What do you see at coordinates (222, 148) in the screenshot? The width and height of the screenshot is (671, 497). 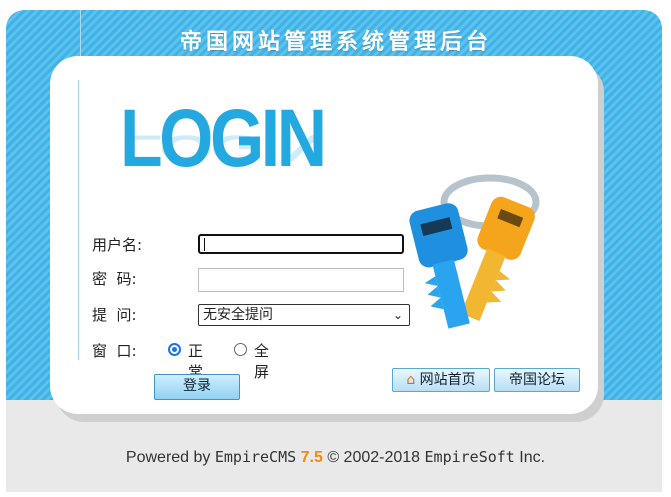 I see `login-logo-reflection: LOGIN` at bounding box center [222, 148].